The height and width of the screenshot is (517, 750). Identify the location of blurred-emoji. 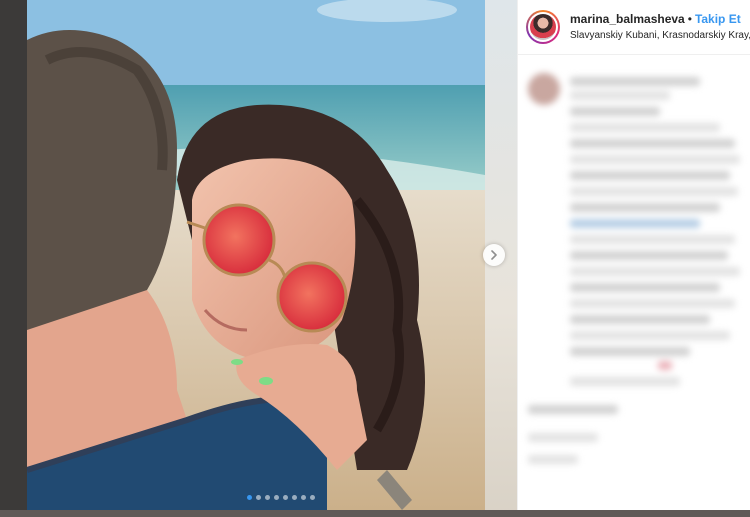
(665, 365).